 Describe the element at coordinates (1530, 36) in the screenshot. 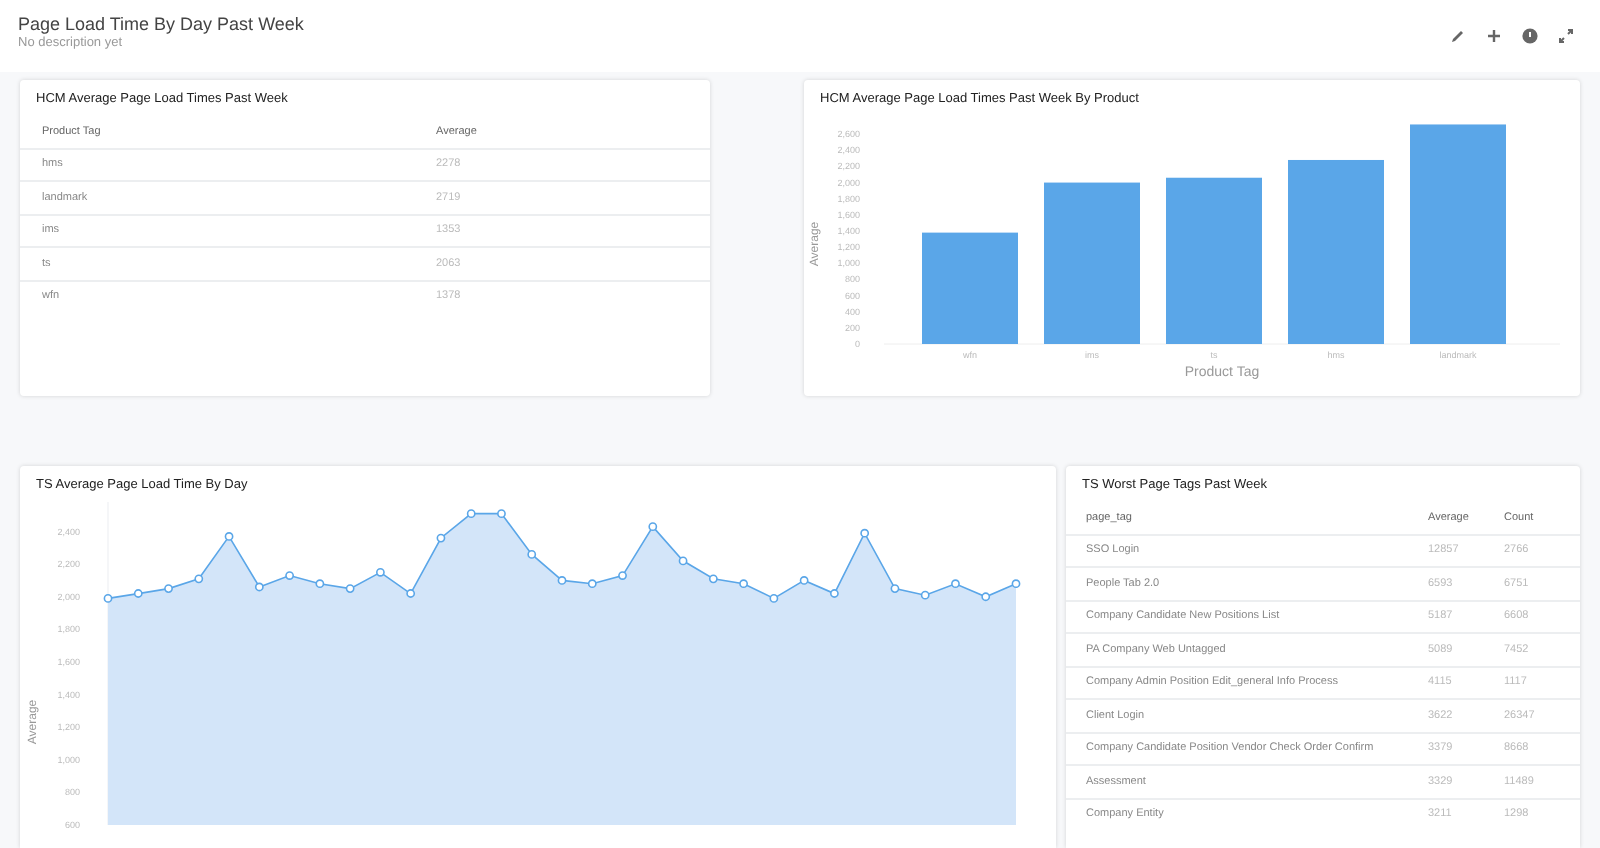

I see `info-icon` at that location.